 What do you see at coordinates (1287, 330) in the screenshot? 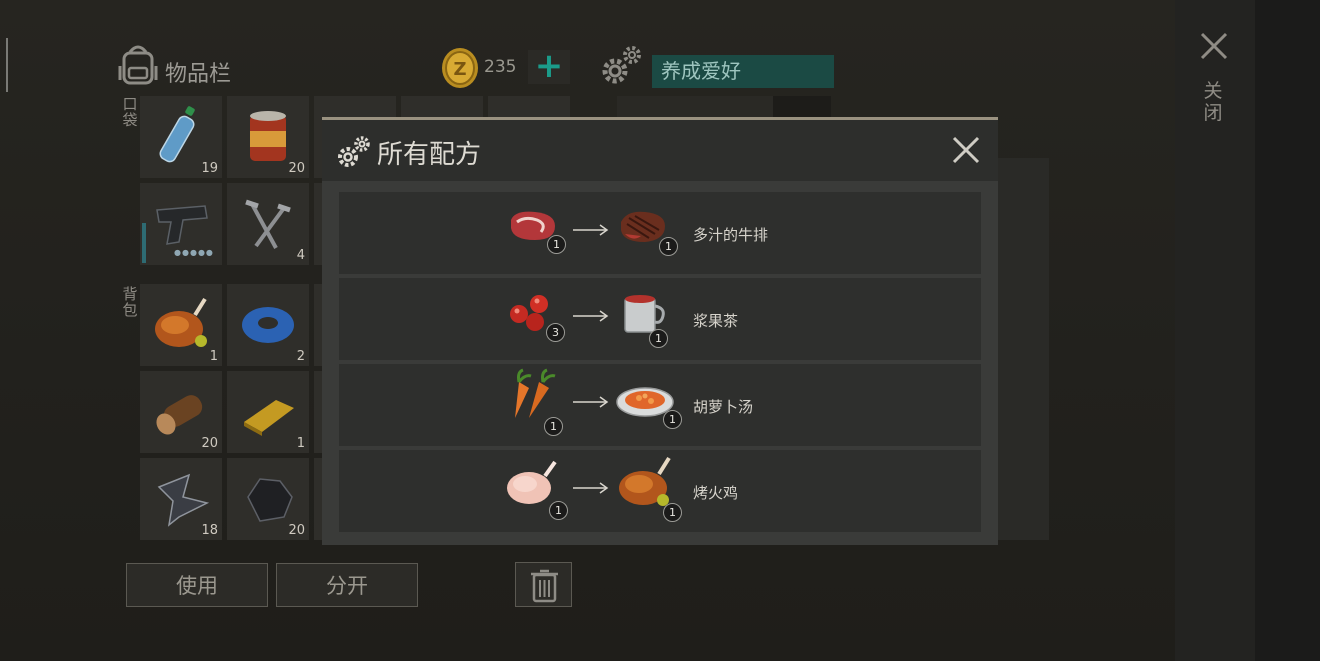
I see `right-edge` at bounding box center [1287, 330].